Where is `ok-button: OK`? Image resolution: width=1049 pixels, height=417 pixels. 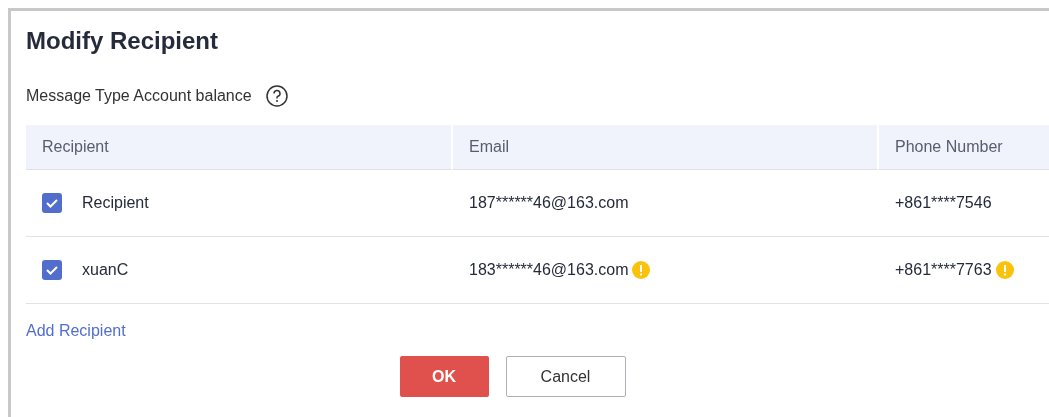
ok-button: OK is located at coordinates (444, 376).